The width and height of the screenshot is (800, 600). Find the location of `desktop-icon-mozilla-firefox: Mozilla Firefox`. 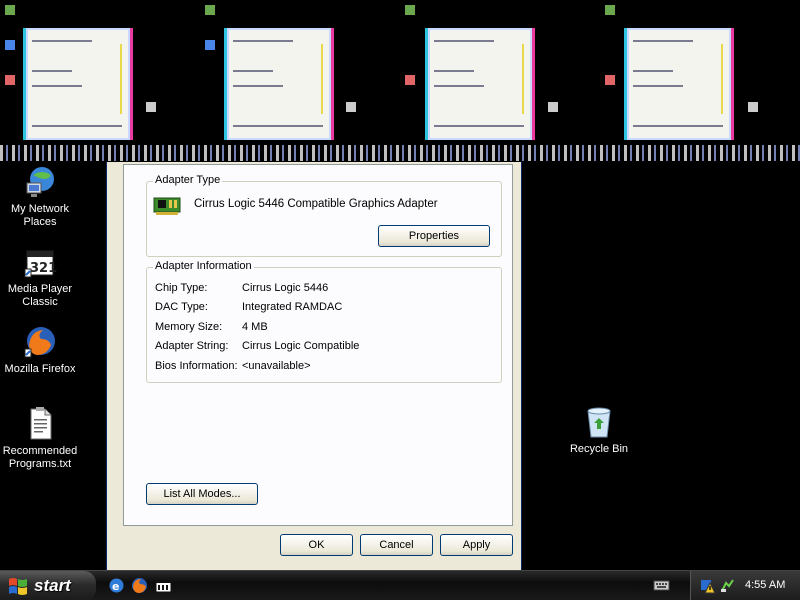

desktop-icon-mozilla-firefox: Mozilla Firefox is located at coordinates (40, 350).